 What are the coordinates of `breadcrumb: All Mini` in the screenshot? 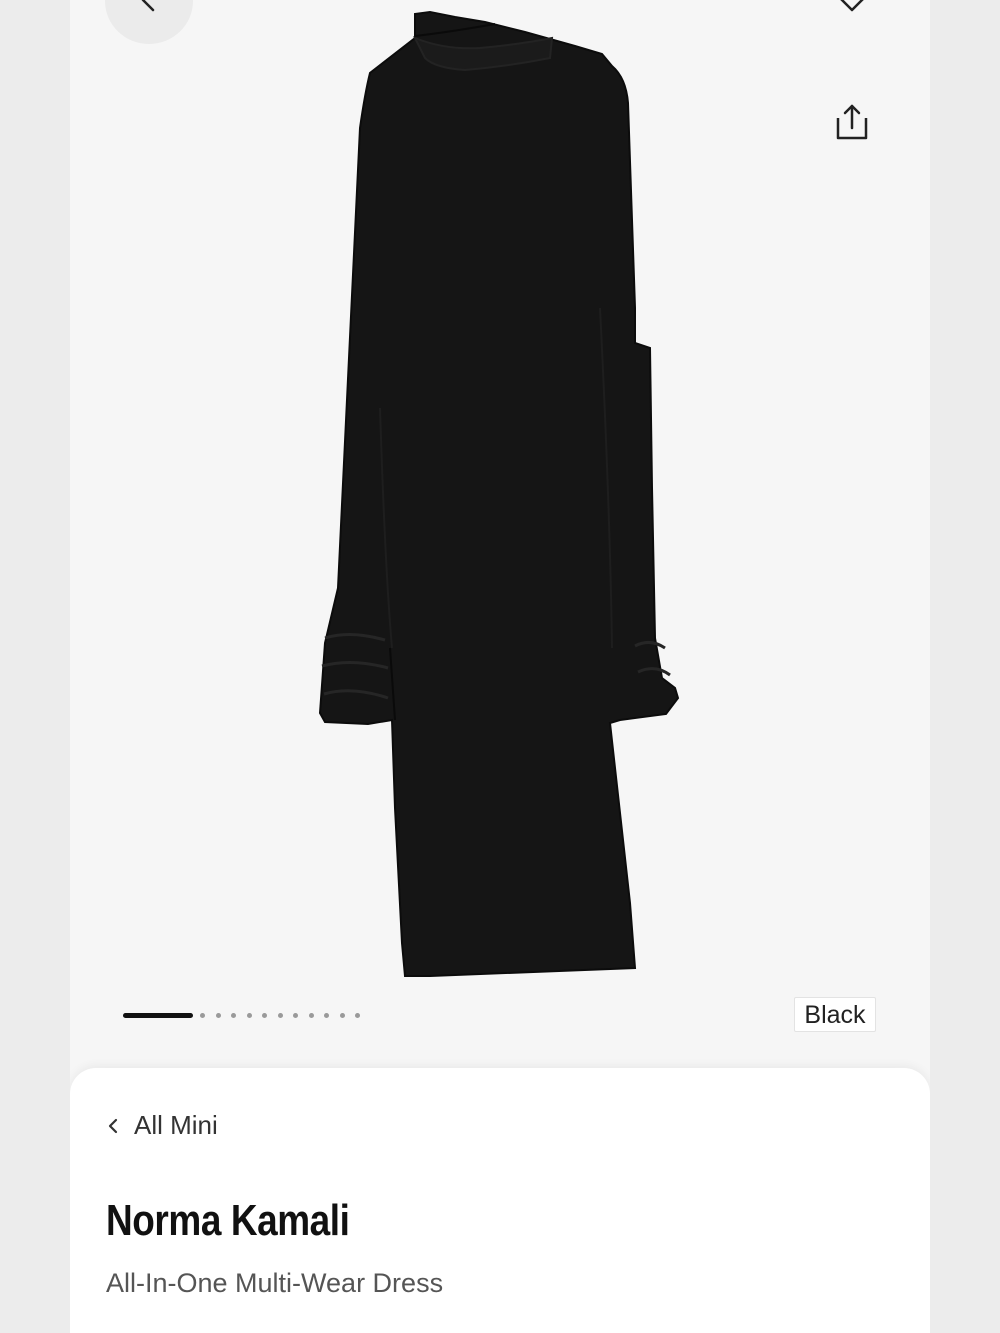 It's located at (162, 1125).